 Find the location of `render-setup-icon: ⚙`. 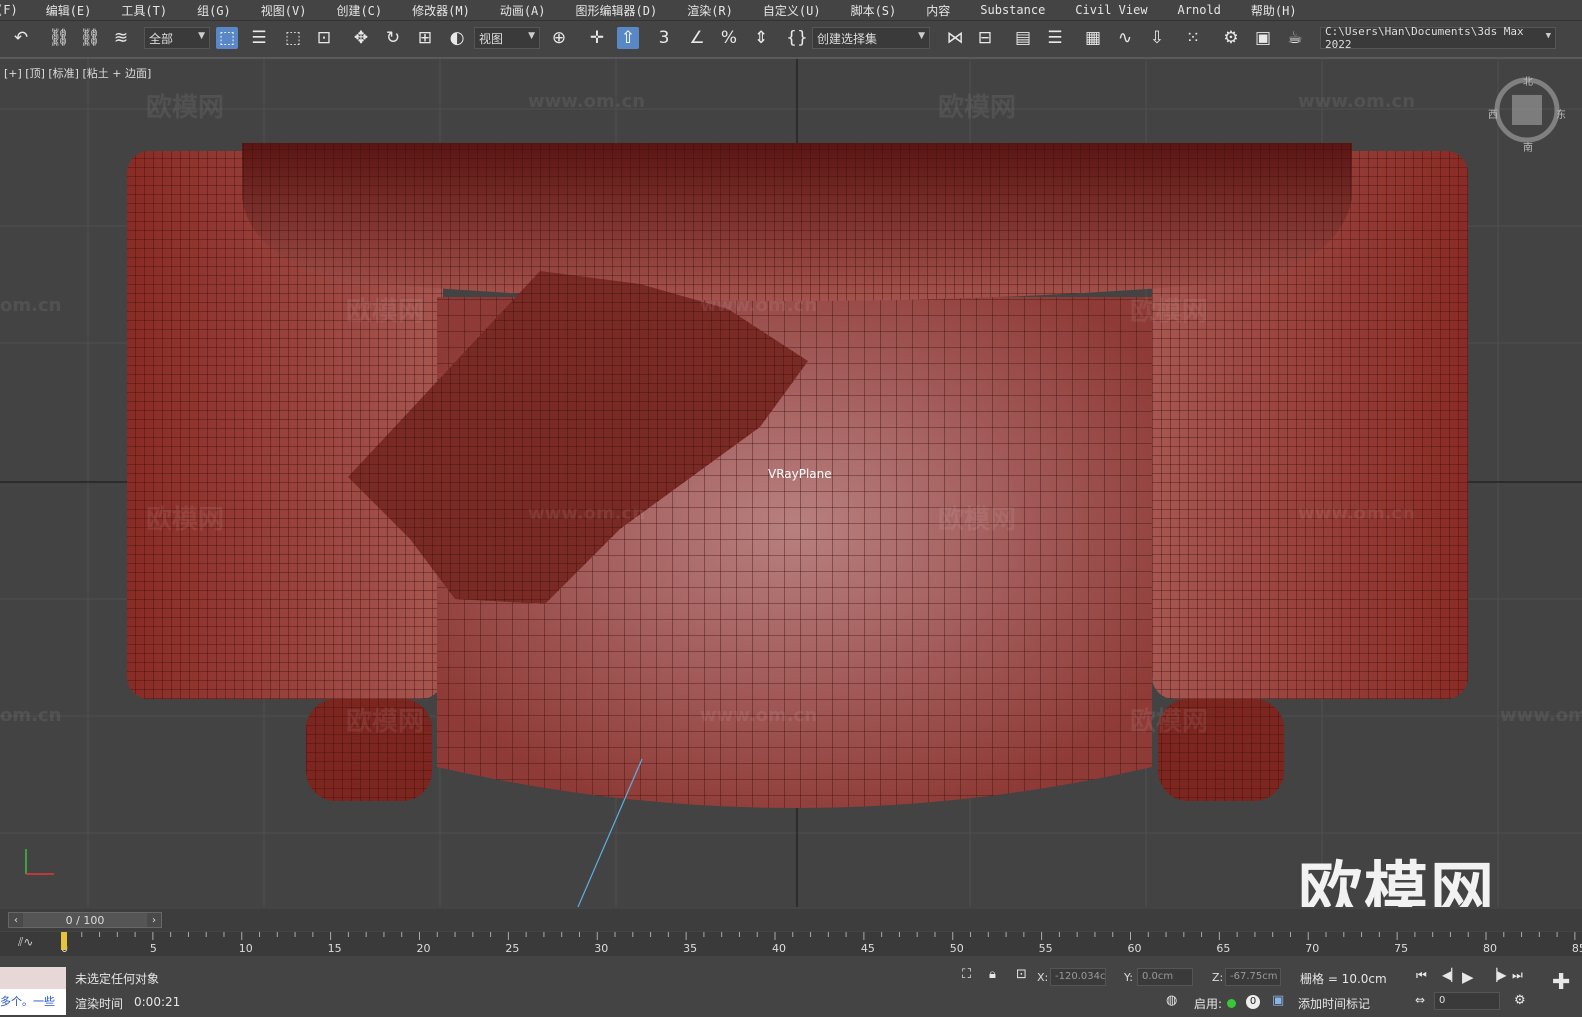

render-setup-icon: ⚙ is located at coordinates (1231, 38).